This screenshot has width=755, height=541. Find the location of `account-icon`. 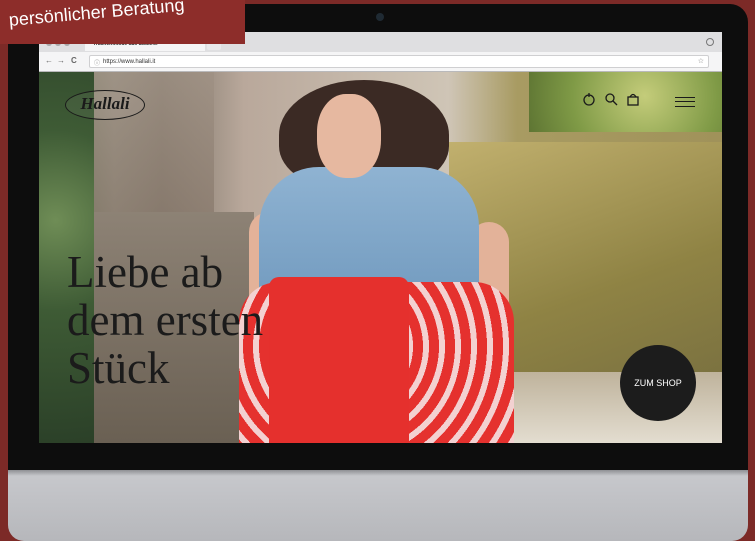

account-icon is located at coordinates (589, 99).